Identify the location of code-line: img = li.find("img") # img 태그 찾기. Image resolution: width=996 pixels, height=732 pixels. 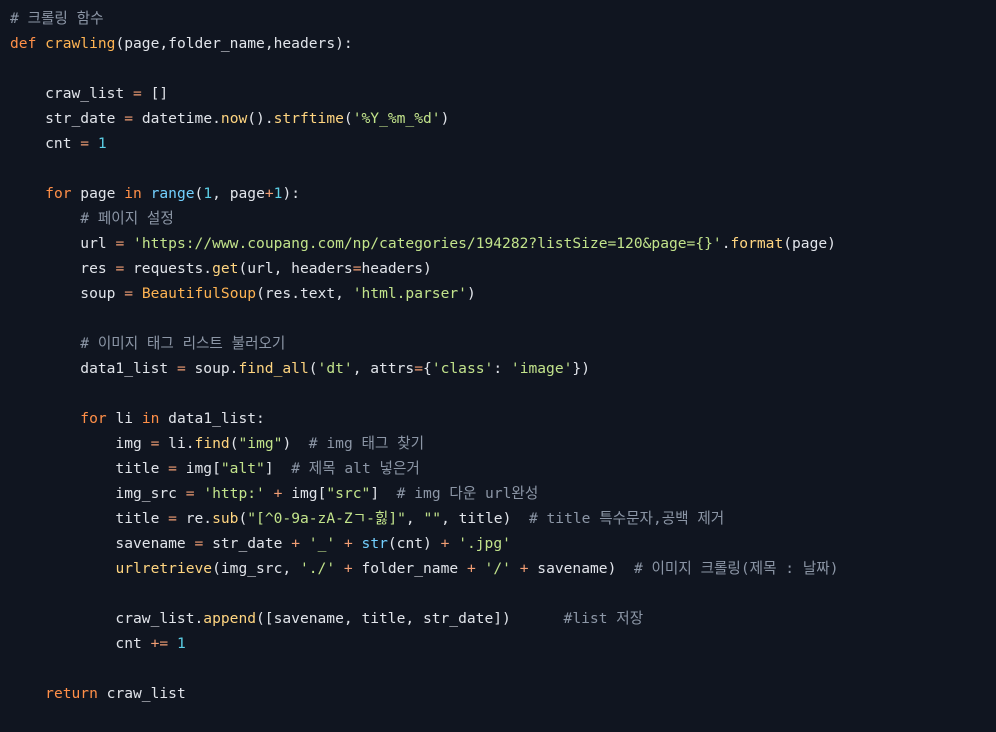
(217, 443).